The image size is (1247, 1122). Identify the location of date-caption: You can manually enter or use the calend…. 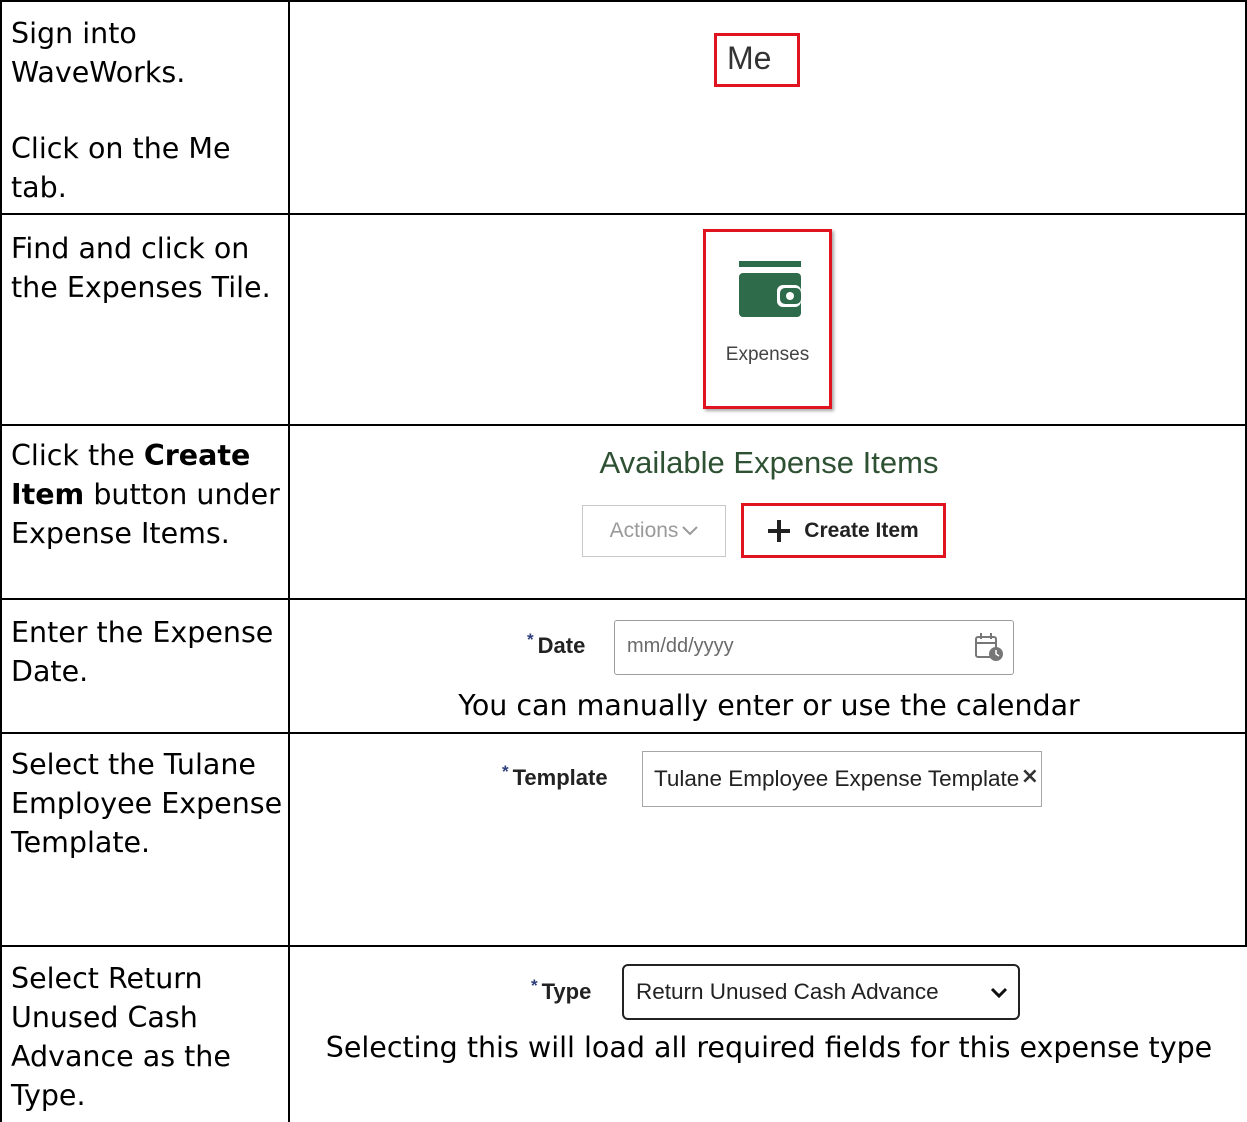
(769, 705).